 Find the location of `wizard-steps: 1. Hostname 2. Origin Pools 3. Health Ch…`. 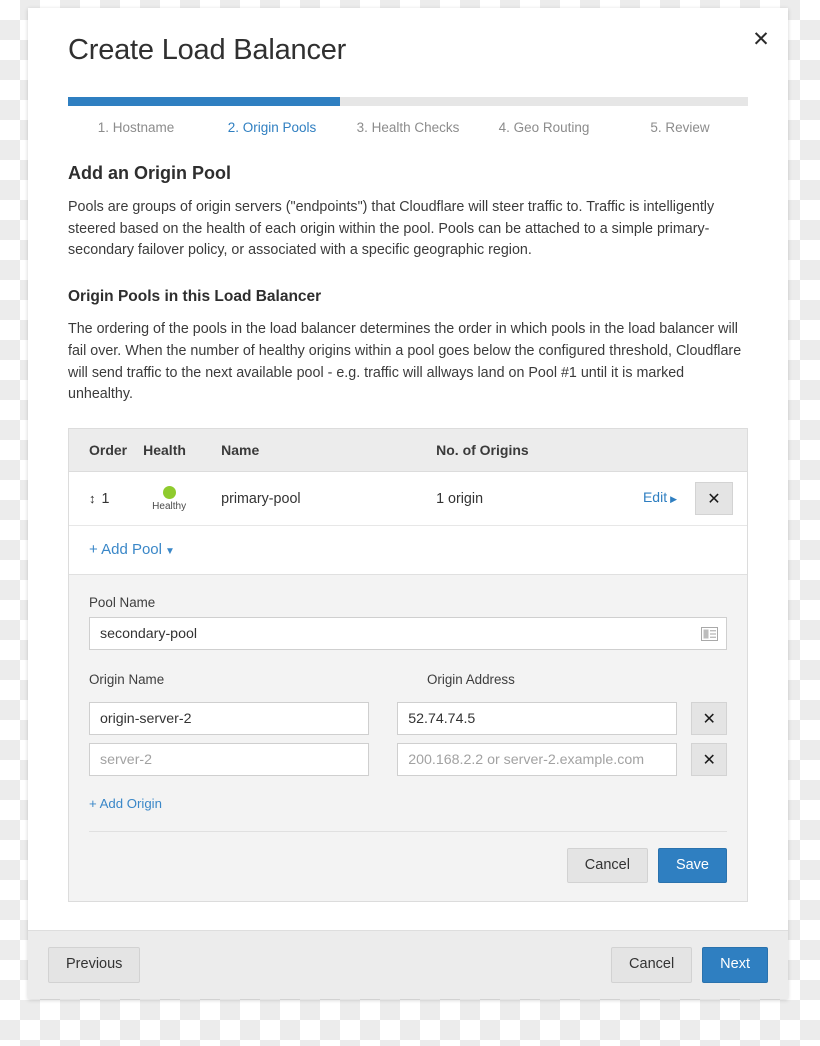

wizard-steps: 1. Hostname 2. Origin Pools 3. Health Ch… is located at coordinates (408, 117).